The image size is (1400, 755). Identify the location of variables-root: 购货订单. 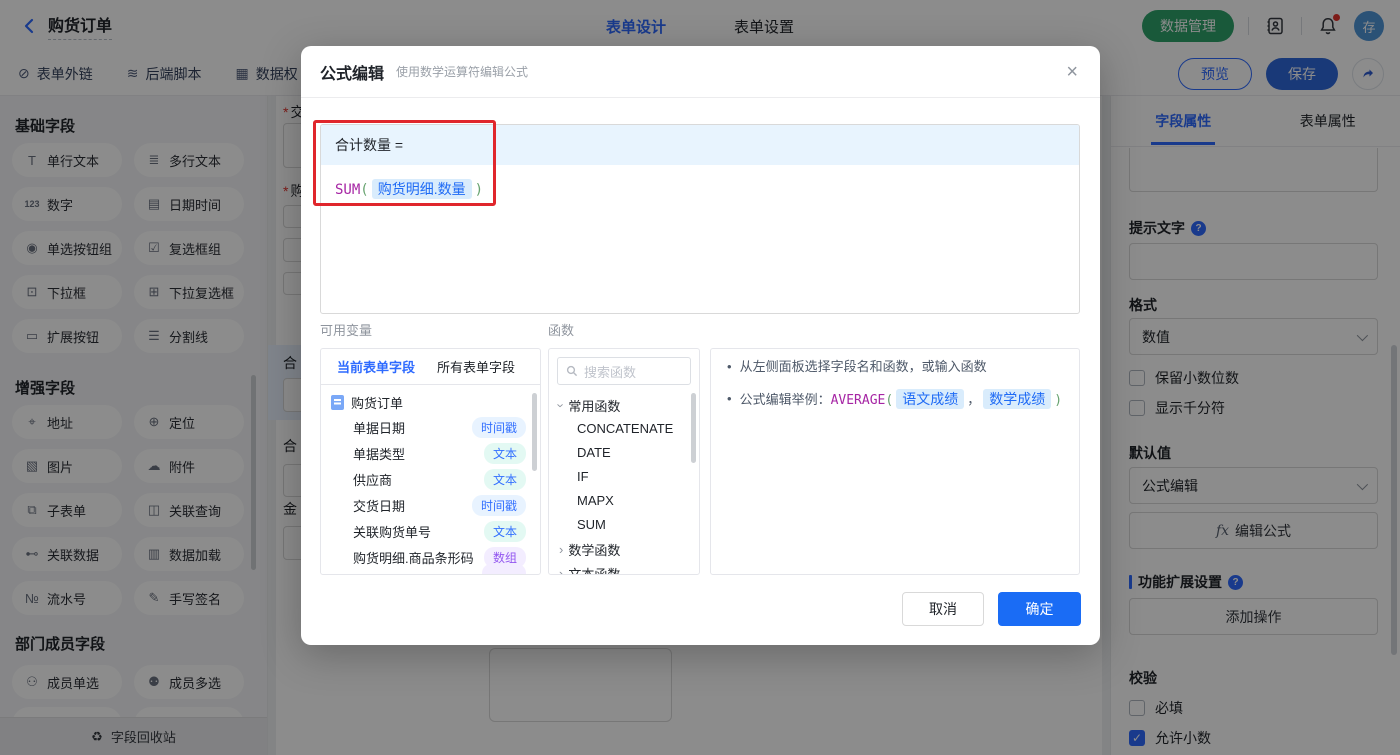
(430, 399).